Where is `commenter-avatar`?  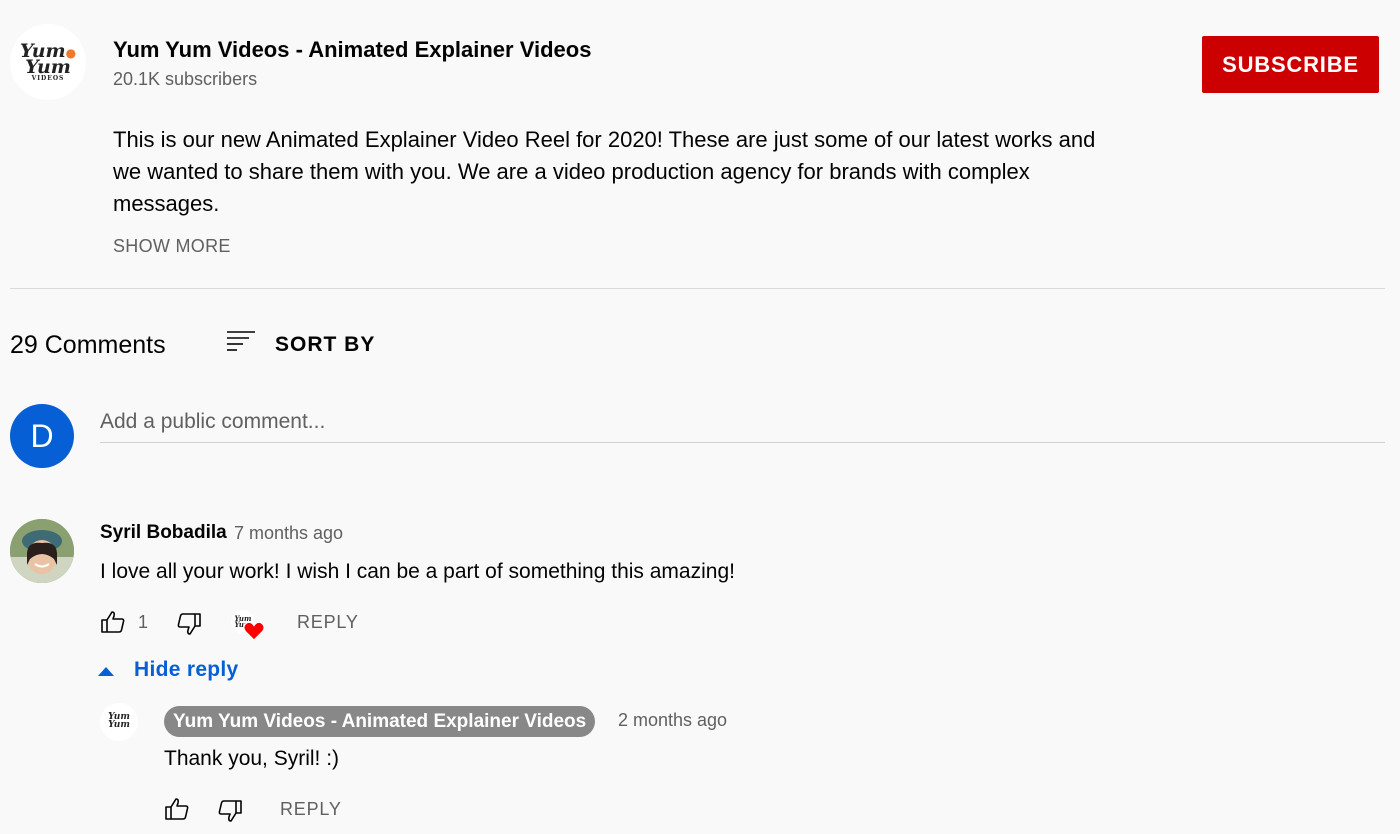 commenter-avatar is located at coordinates (42, 551).